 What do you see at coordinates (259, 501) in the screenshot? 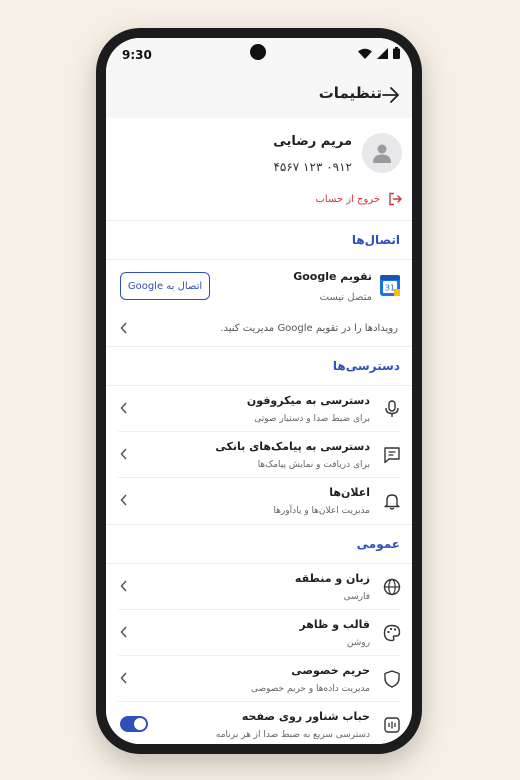
I see `notifications-row: اعلان‌ها مدیریت اعلان‌ها و یادآورها` at bounding box center [259, 501].